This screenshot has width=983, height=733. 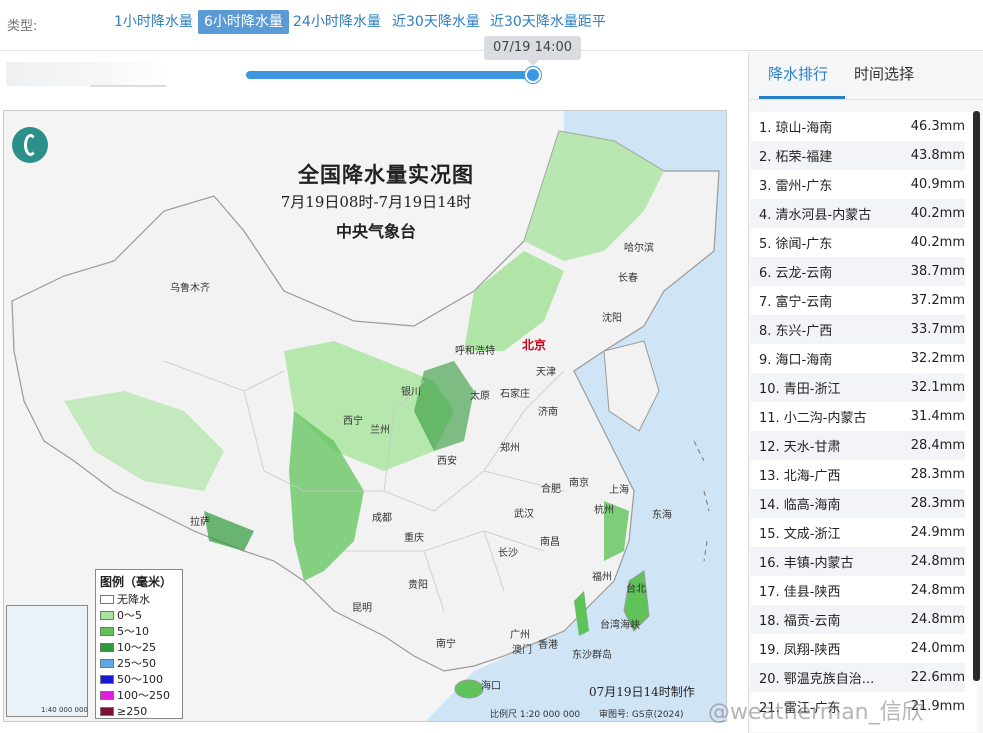 I want to click on station-name: 15. 文成-浙江, so click(x=800, y=534).